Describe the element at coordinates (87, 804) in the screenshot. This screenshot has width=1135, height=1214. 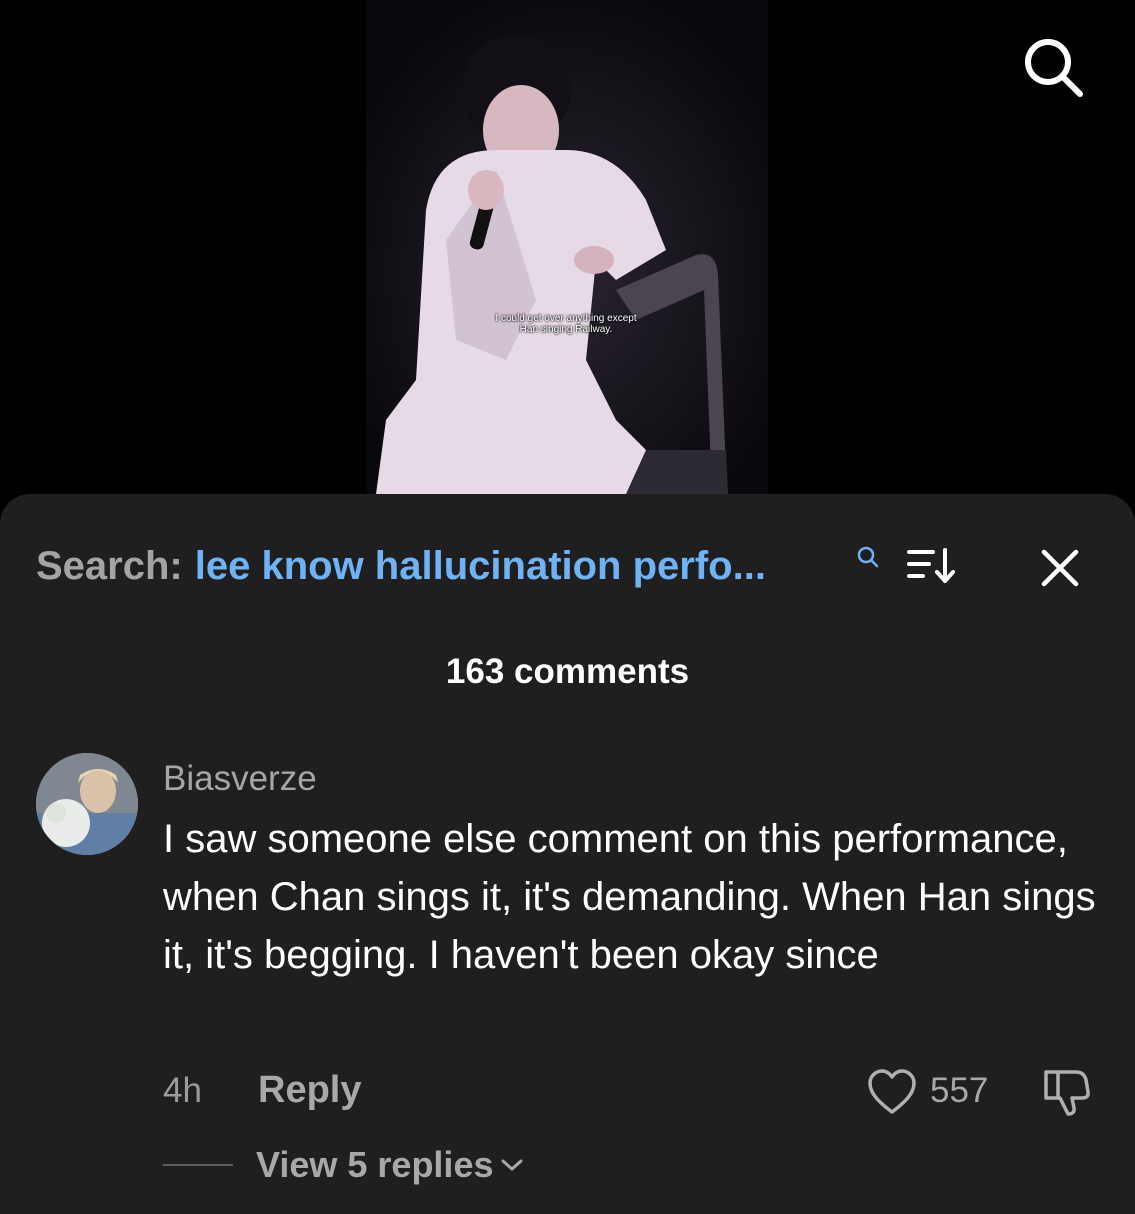
I see `avatar` at that location.